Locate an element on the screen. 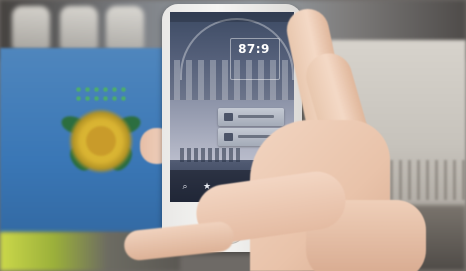 The height and width of the screenshot is (271, 466). status-bar is located at coordinates (232, 17).